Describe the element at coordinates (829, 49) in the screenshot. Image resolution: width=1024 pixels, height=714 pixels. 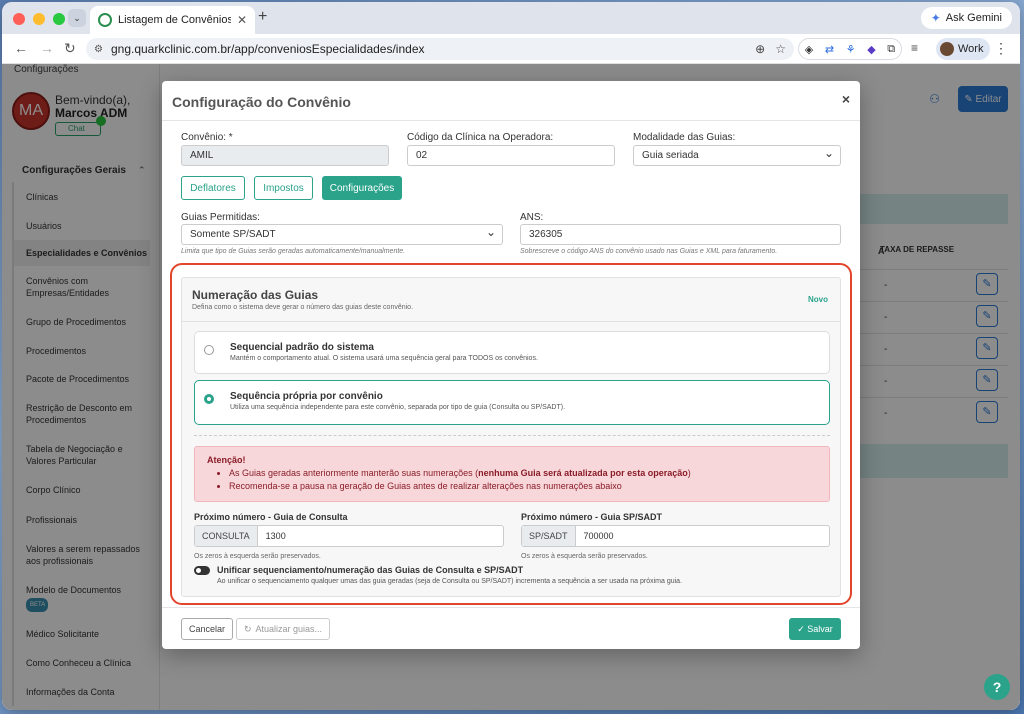
I see `extension-arrows-icon: ⇄` at that location.